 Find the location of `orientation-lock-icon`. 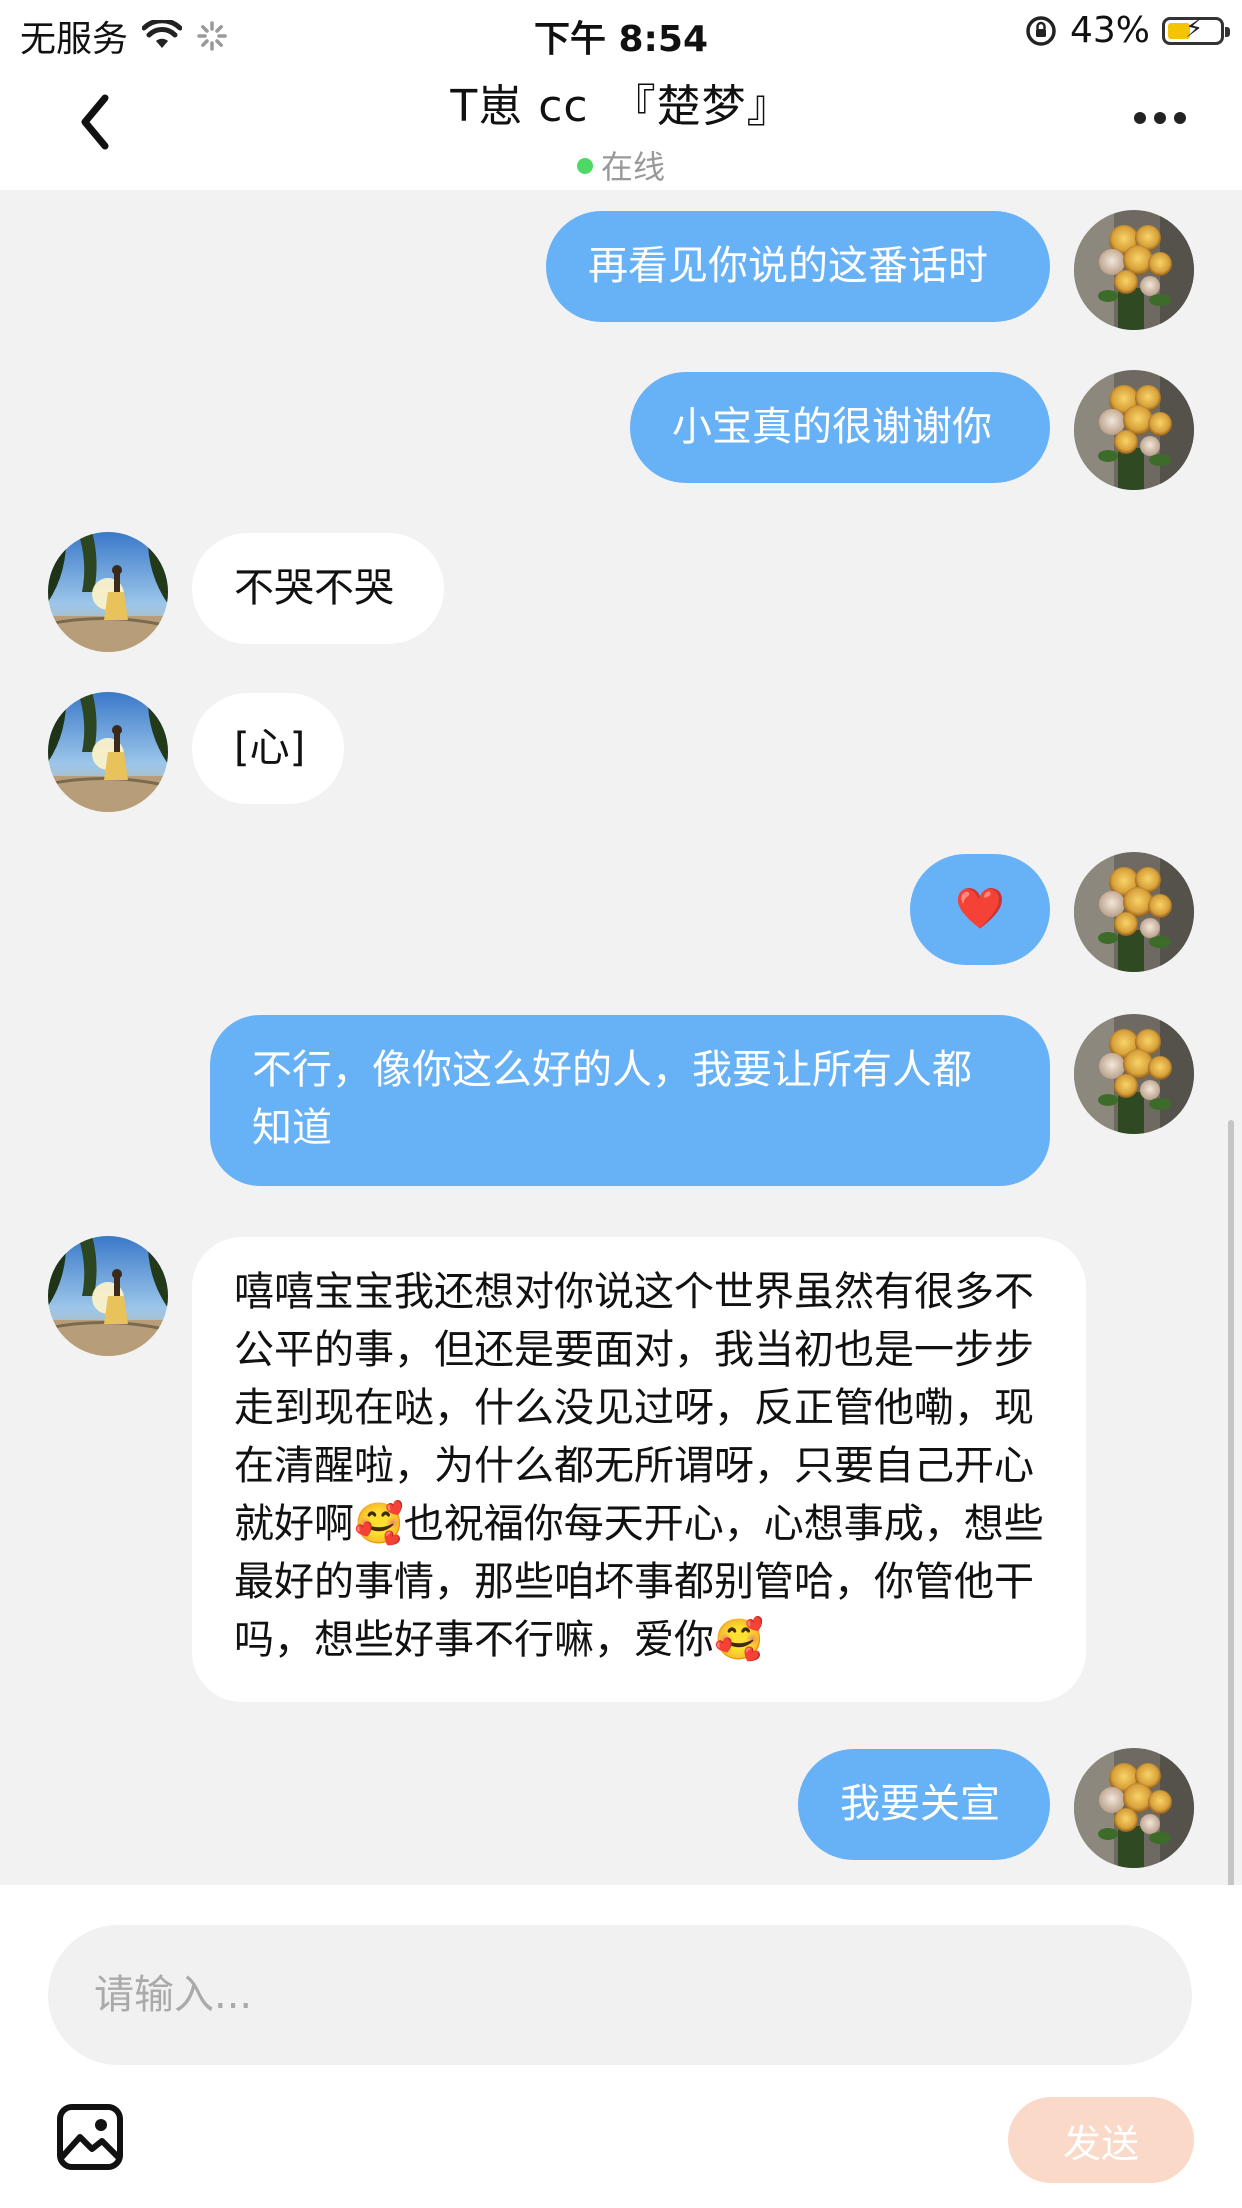

orientation-lock-icon is located at coordinates (1041, 30).